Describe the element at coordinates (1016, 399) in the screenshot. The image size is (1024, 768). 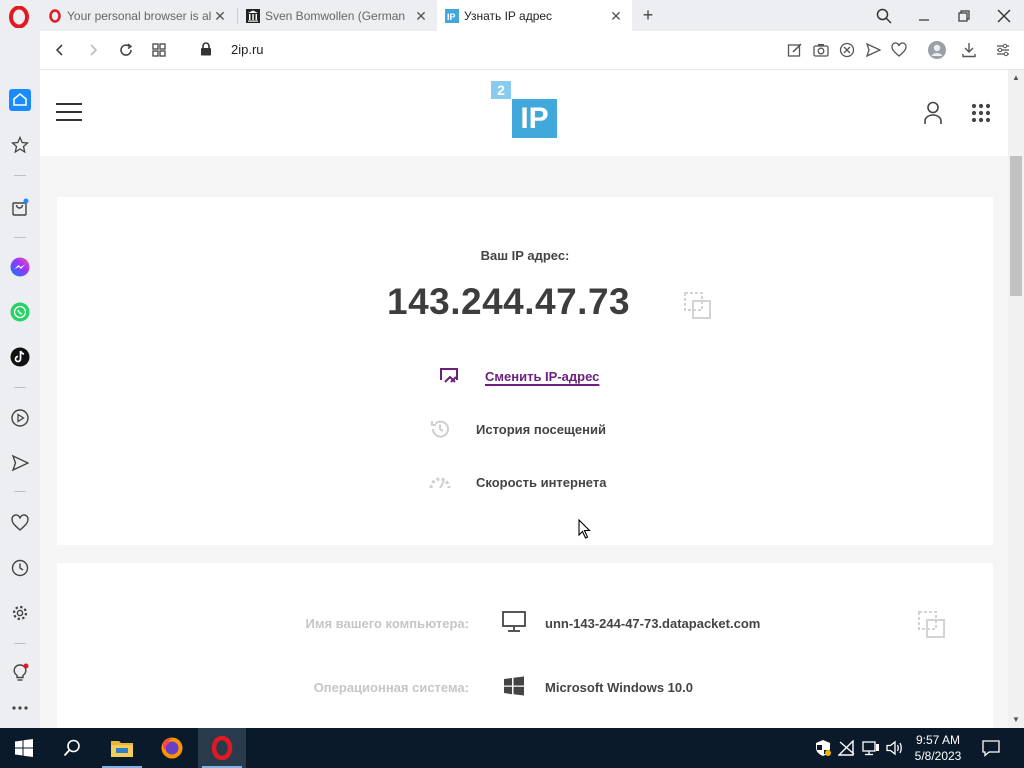
I see `page-scrollbar: ▲ ▼` at that location.